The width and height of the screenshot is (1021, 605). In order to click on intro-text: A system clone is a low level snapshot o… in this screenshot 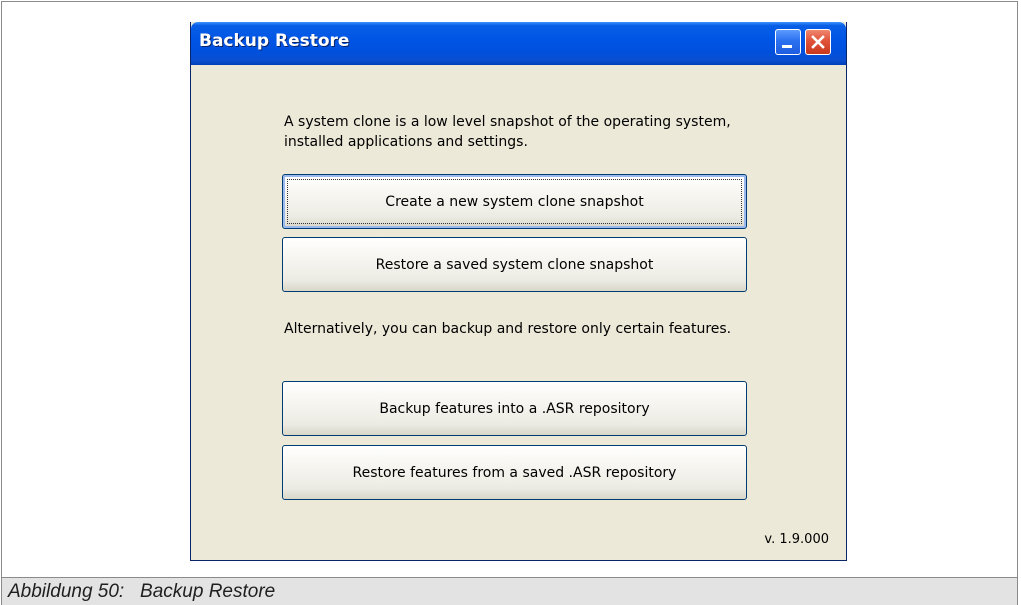, I will do `click(507, 132)`.